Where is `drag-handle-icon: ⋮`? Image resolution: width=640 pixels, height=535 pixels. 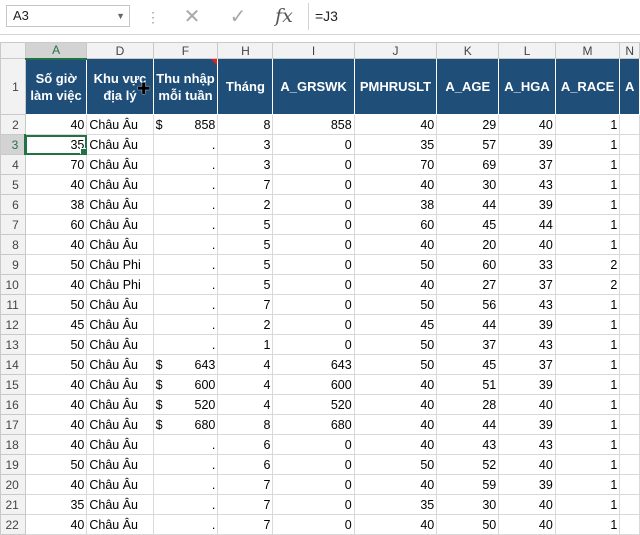 drag-handle-icon: ⋮ is located at coordinates (153, 17).